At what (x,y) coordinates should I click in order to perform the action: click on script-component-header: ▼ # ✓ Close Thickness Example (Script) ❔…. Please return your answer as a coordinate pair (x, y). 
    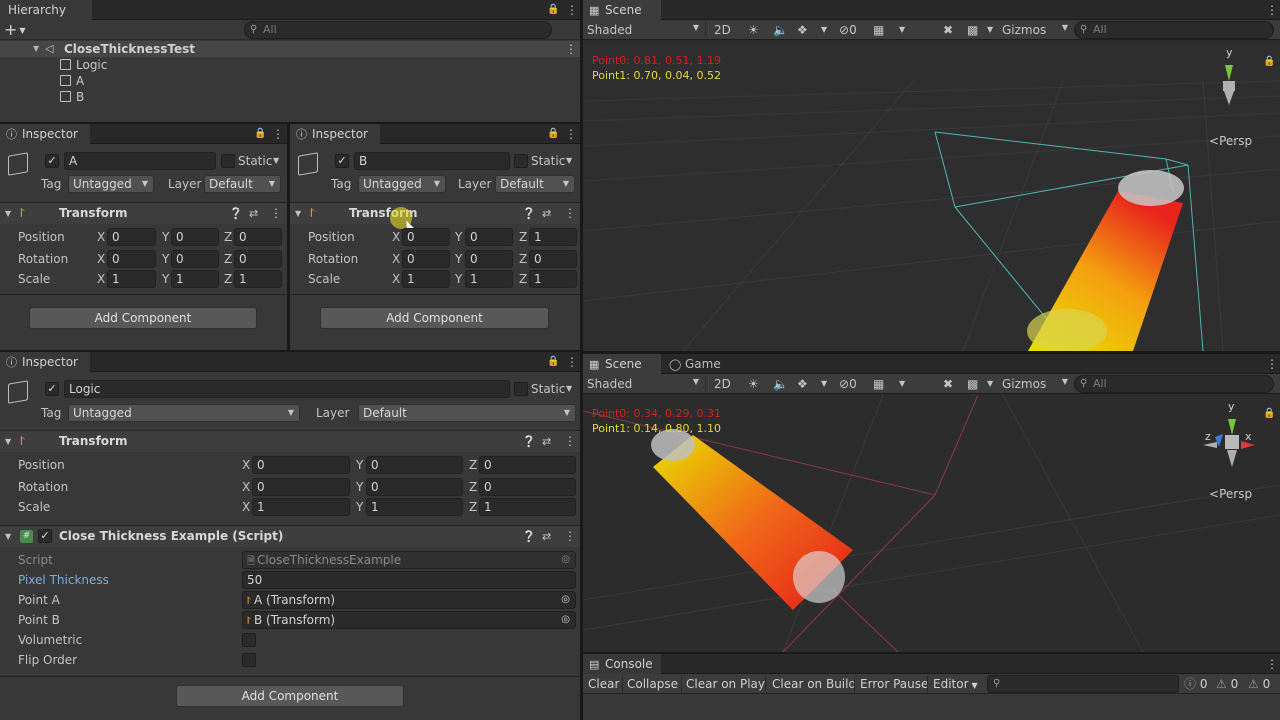
    Looking at the image, I should click on (290, 536).